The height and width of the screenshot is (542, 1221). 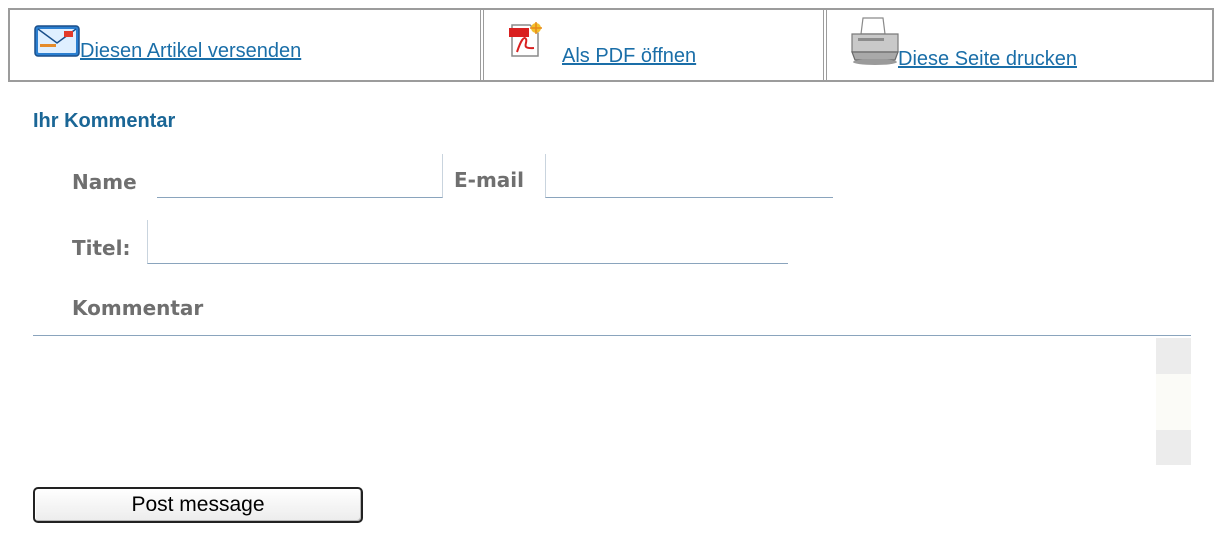 What do you see at coordinates (987, 59) in the screenshot?
I see `print-page-link: Diese Seite drucken` at bounding box center [987, 59].